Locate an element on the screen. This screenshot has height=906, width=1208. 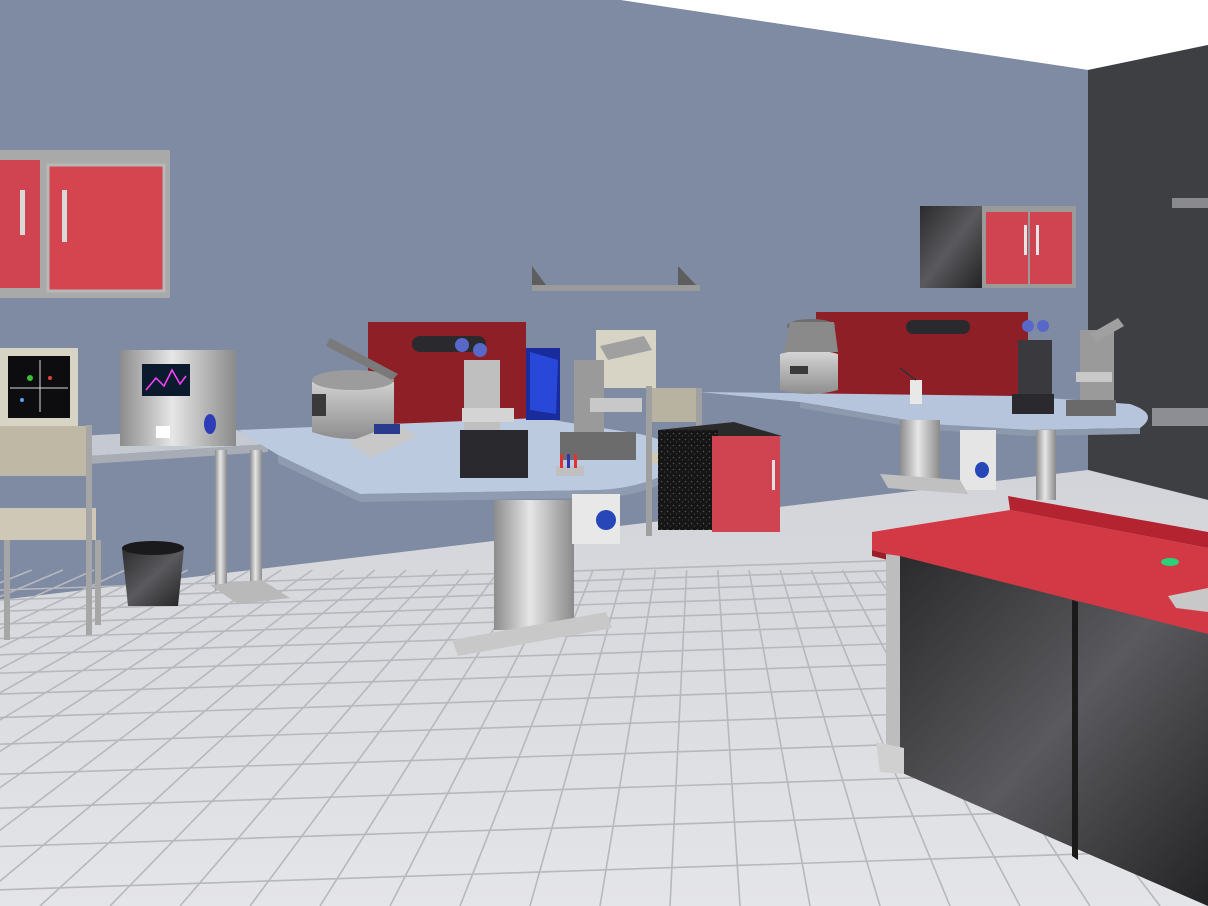
waste-bin is located at coordinates (153, 573).